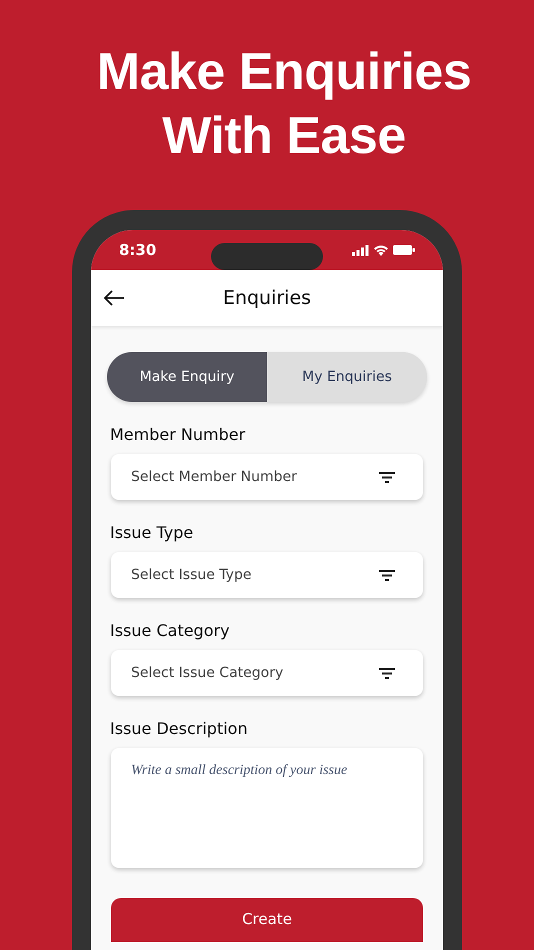  Describe the element at coordinates (178, 434) in the screenshot. I see `field-label: Member Number` at that location.